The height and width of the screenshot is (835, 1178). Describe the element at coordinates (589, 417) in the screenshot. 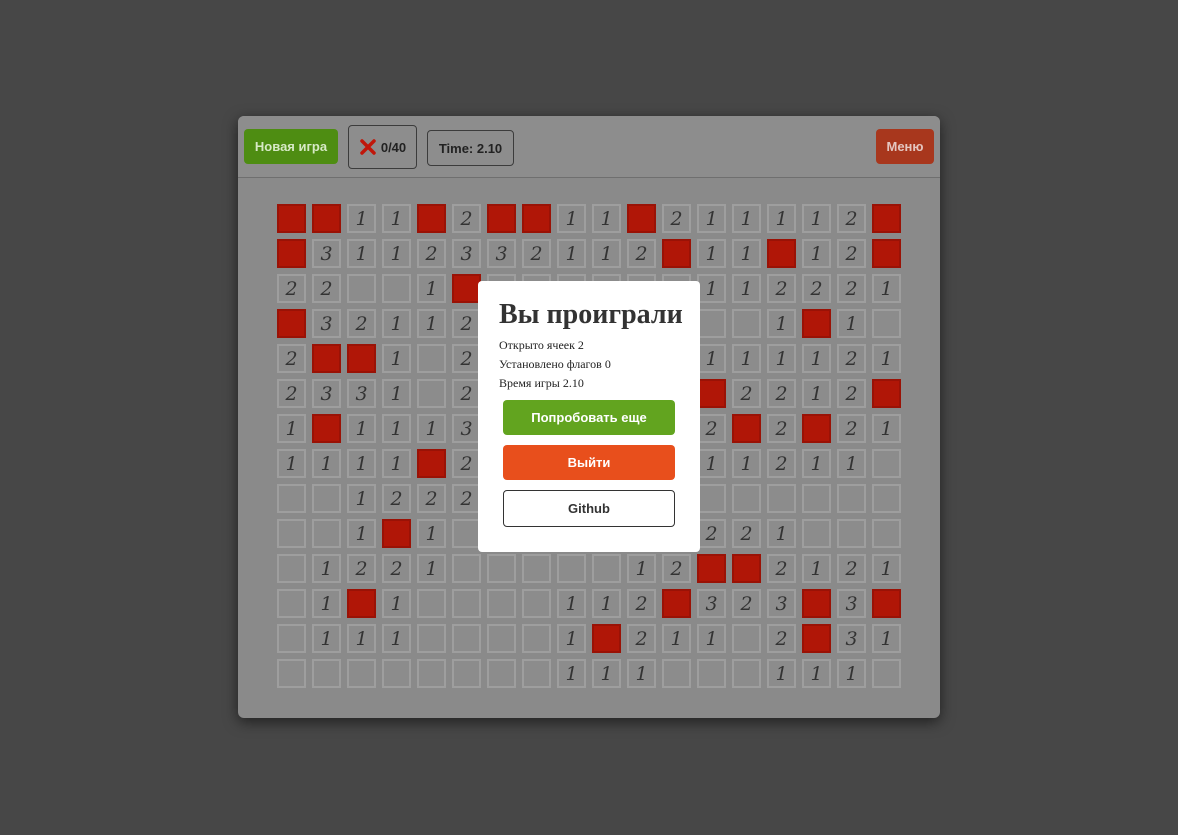

I see `retry-button: Попробовать еще` at that location.